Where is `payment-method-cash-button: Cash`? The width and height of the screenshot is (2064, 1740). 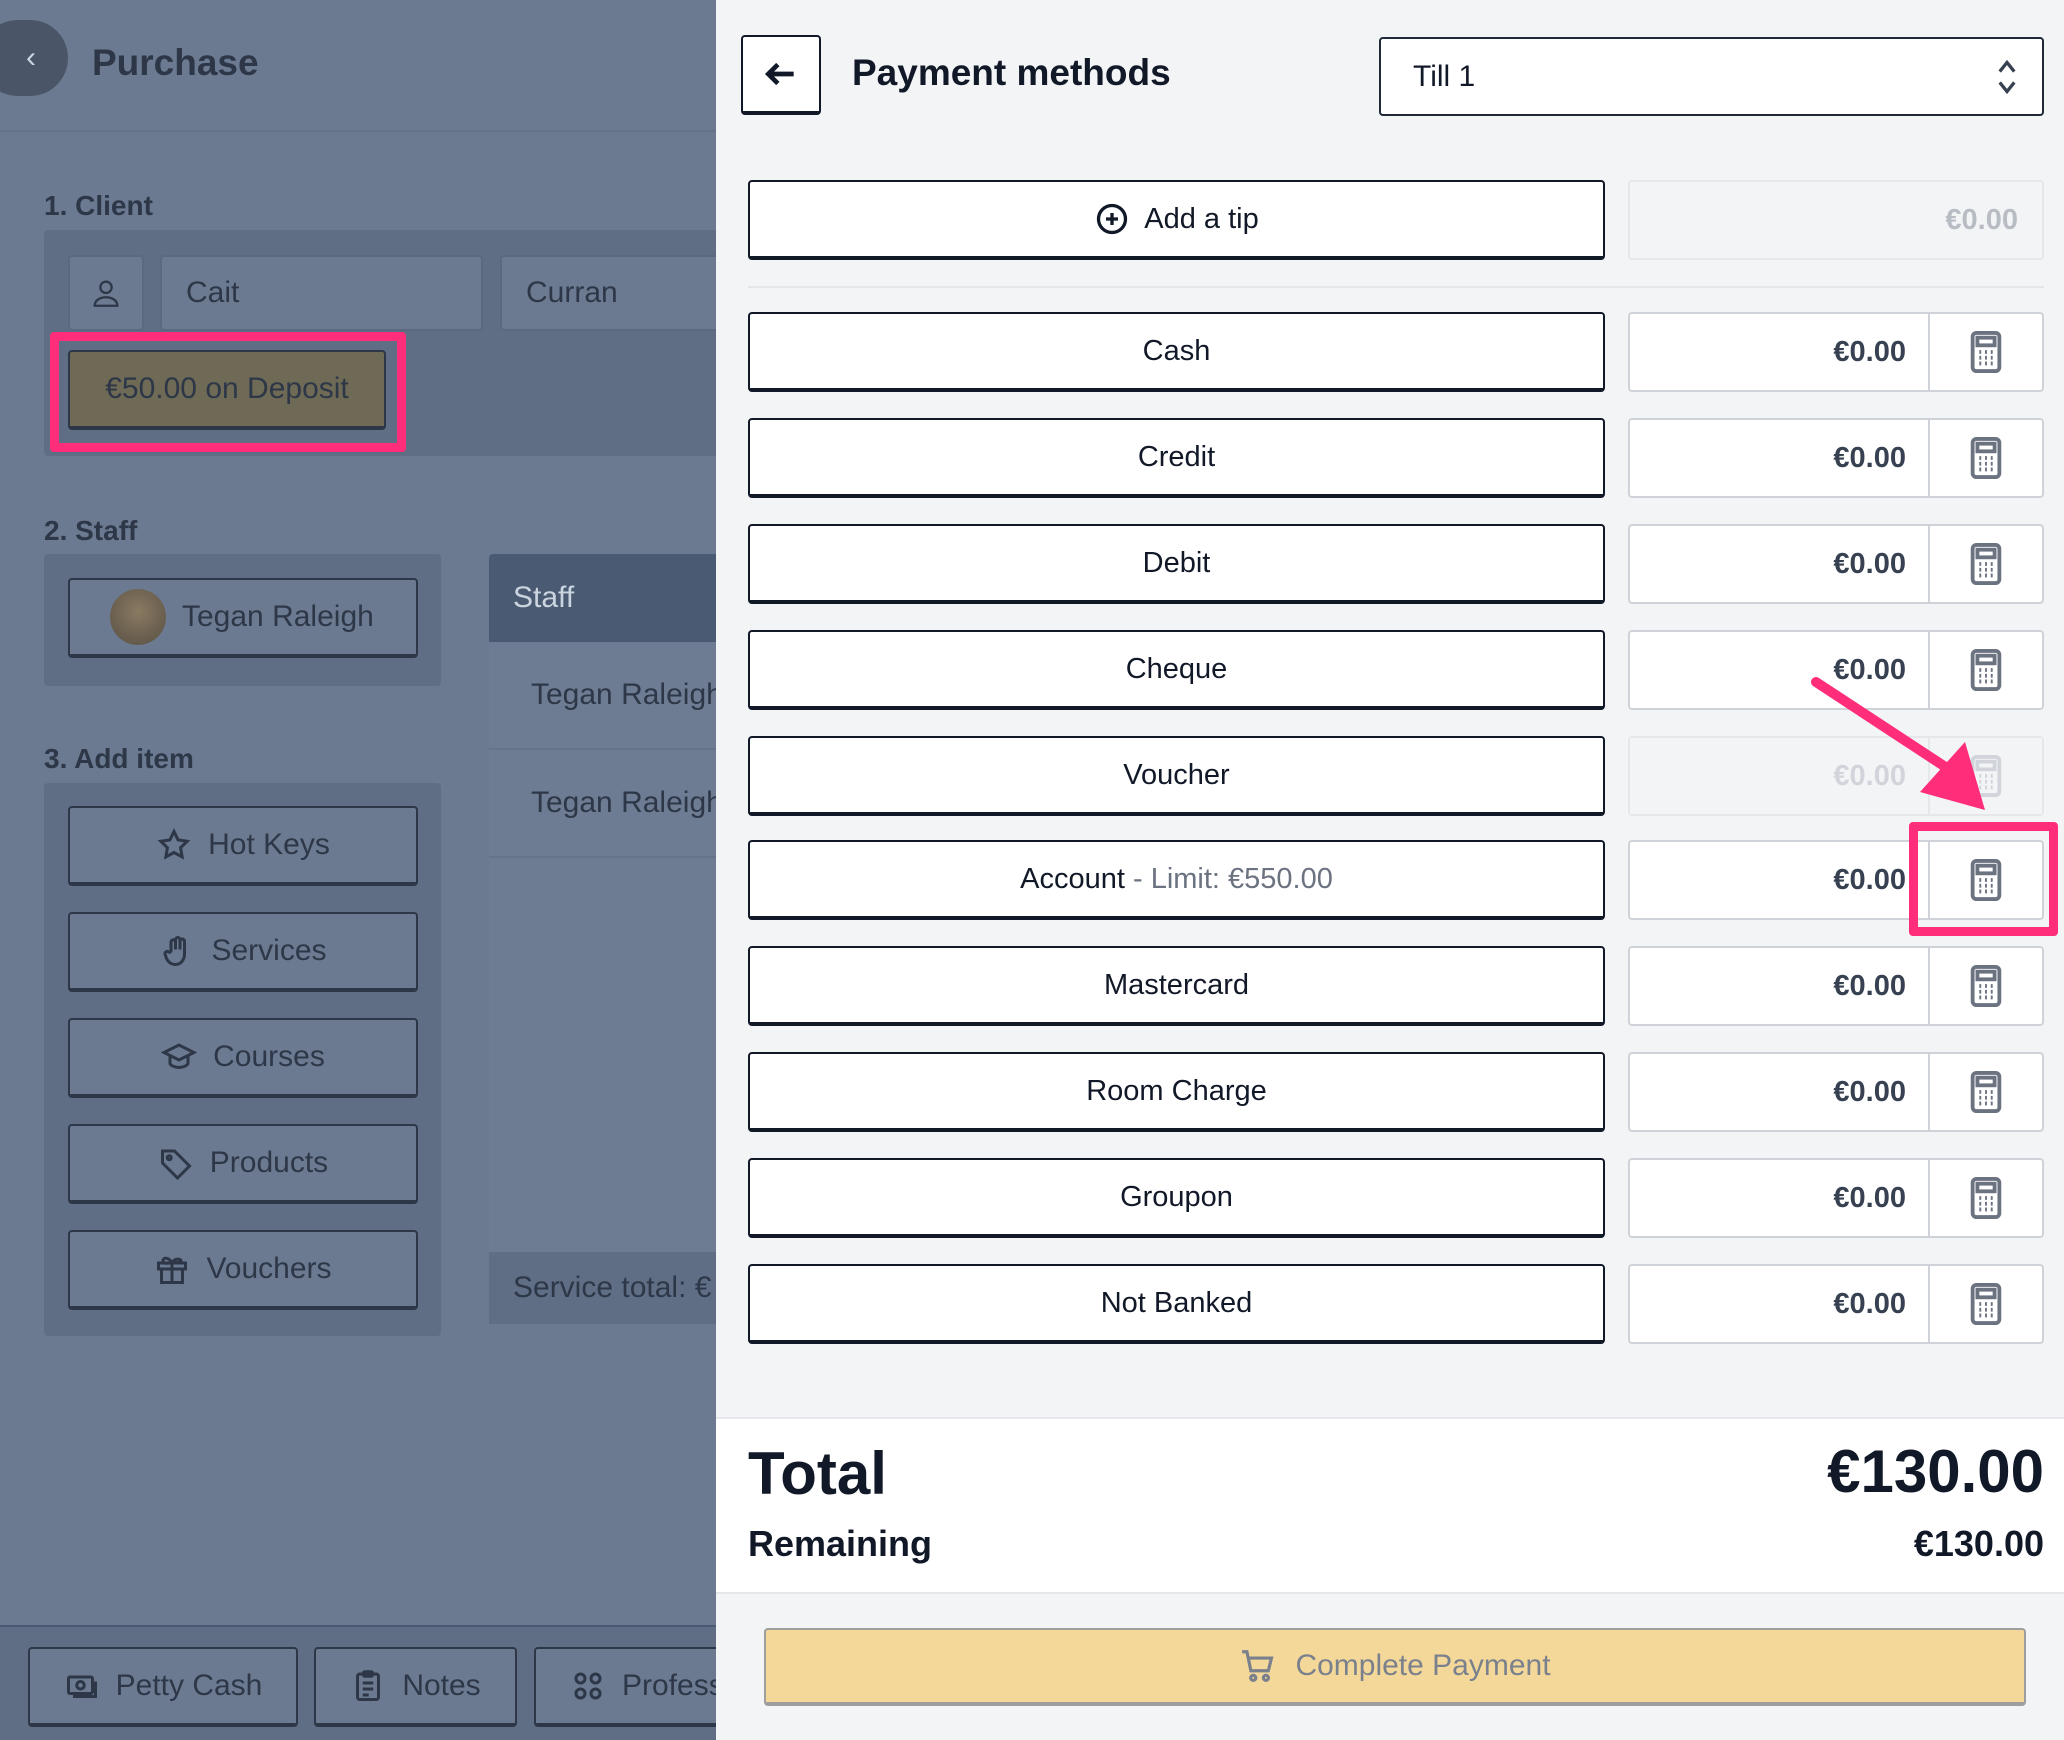
payment-method-cash-button: Cash is located at coordinates (1176, 352).